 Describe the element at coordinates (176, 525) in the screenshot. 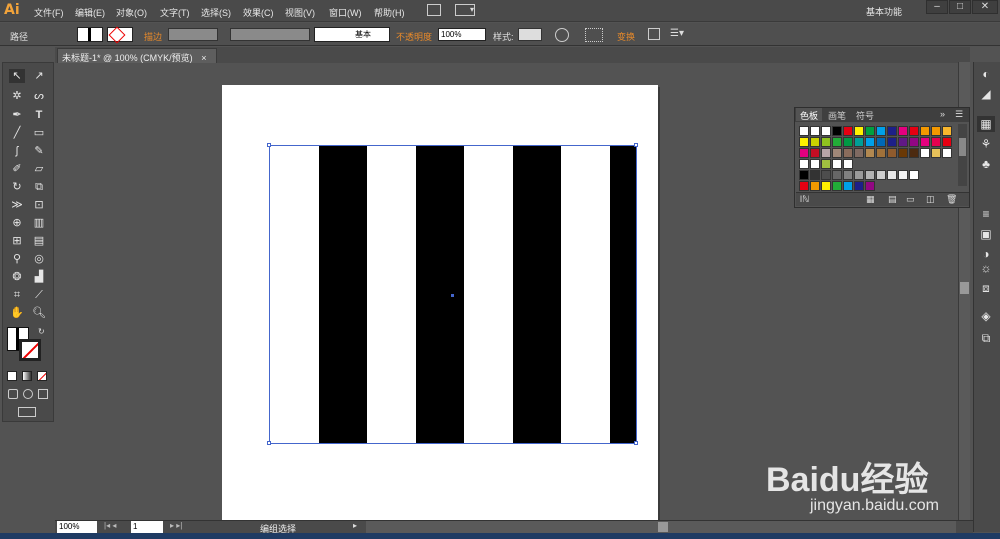

I see `artboard-next-icon: ▸ ▸|` at that location.